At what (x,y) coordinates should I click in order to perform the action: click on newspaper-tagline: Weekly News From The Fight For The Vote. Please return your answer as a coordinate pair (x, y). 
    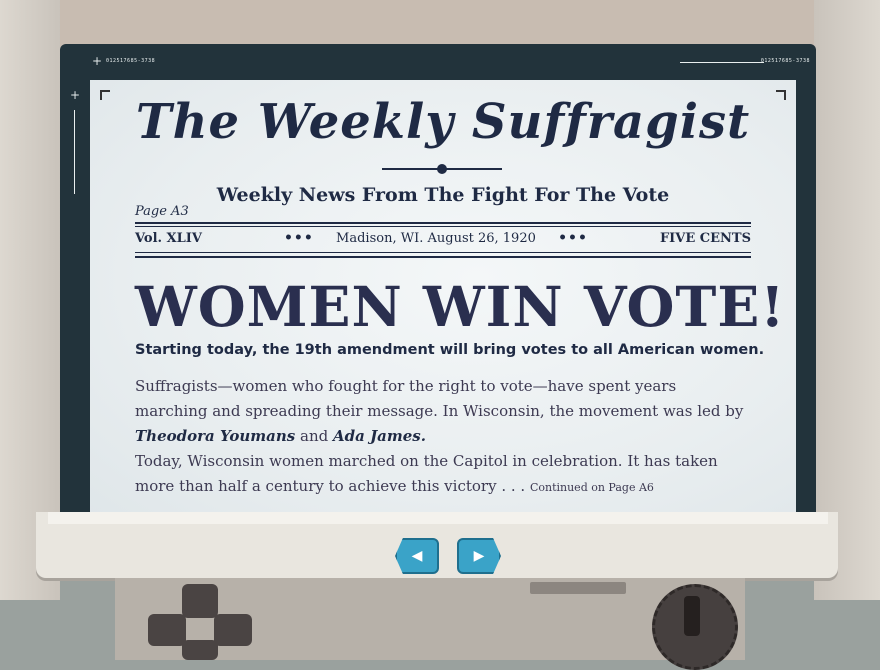
    Looking at the image, I should click on (443, 195).